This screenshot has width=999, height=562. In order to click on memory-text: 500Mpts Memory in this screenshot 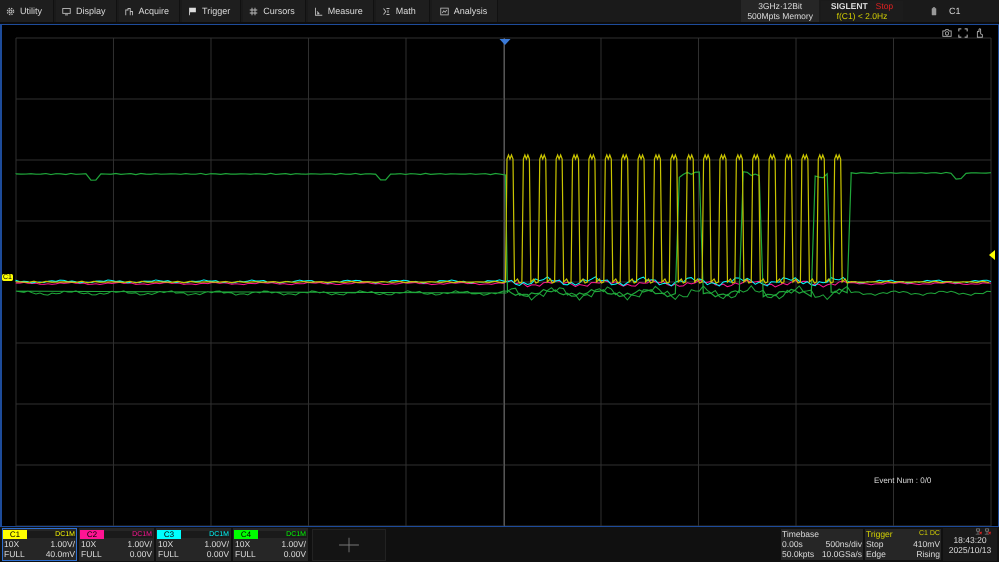, I will do `click(780, 16)`.